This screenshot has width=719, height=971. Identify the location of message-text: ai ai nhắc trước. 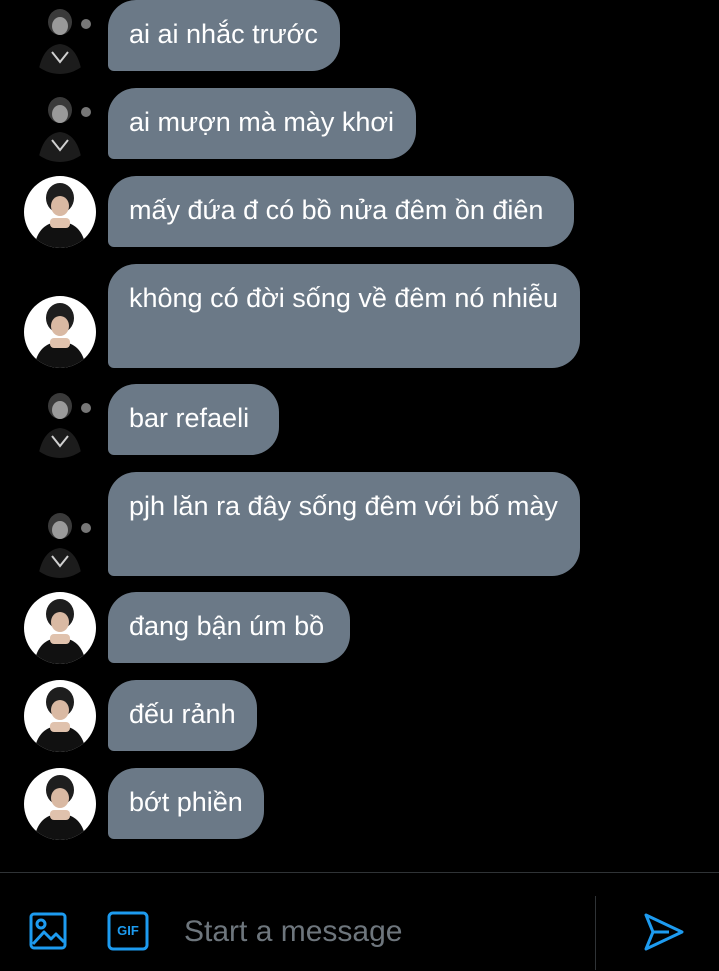
(223, 34).